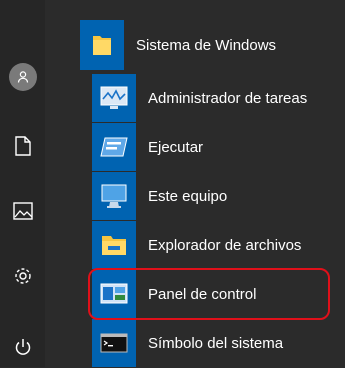  I want to click on app-label: Este equipo, so click(188, 196).